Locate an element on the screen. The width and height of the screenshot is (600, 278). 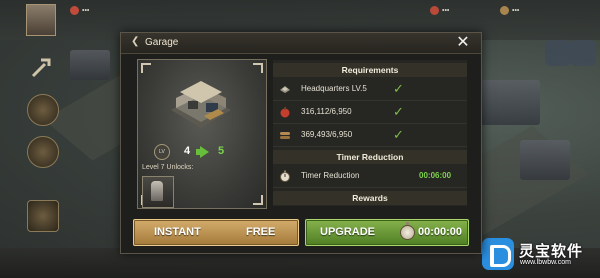
quest-icon is located at coordinates (43, 152).